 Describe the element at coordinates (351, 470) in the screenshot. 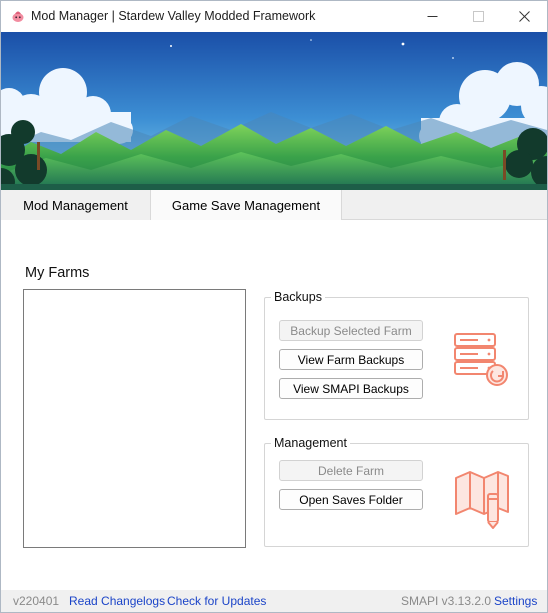

I see `delete-farm-button: Delete Farm` at that location.